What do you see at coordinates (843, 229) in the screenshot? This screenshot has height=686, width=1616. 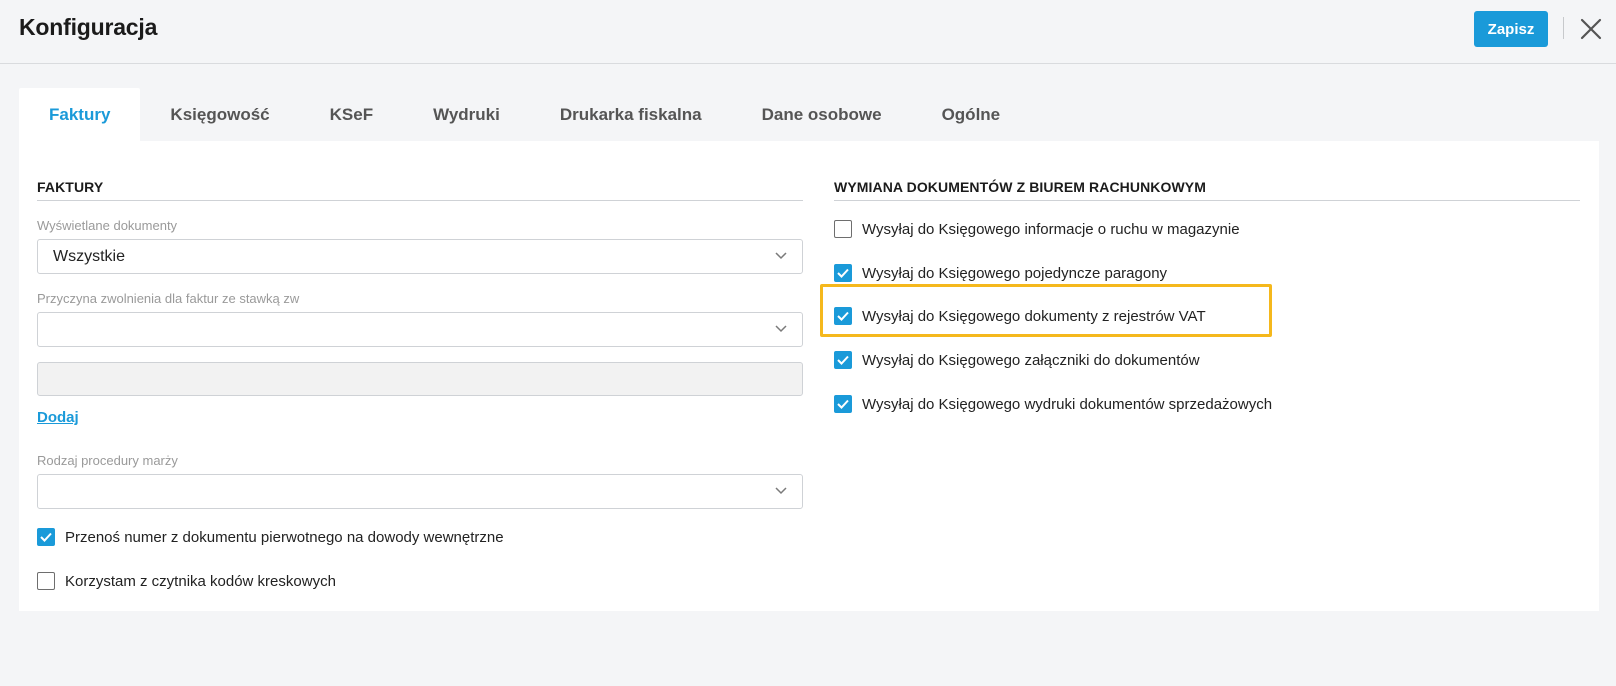 I see `warehouse-movement-checkbox` at bounding box center [843, 229].